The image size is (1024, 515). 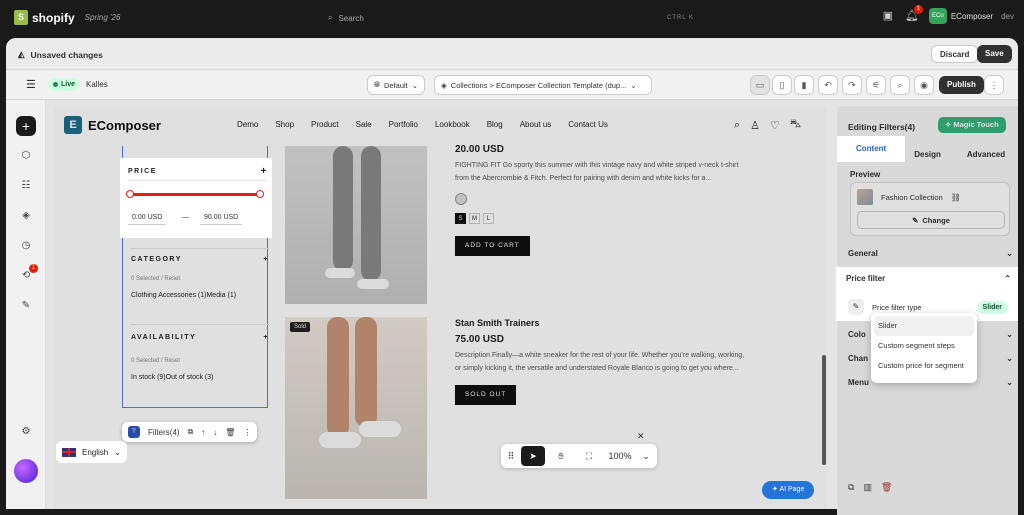 What do you see at coordinates (461, 199) in the screenshot?
I see `color-swatch` at bounding box center [461, 199].